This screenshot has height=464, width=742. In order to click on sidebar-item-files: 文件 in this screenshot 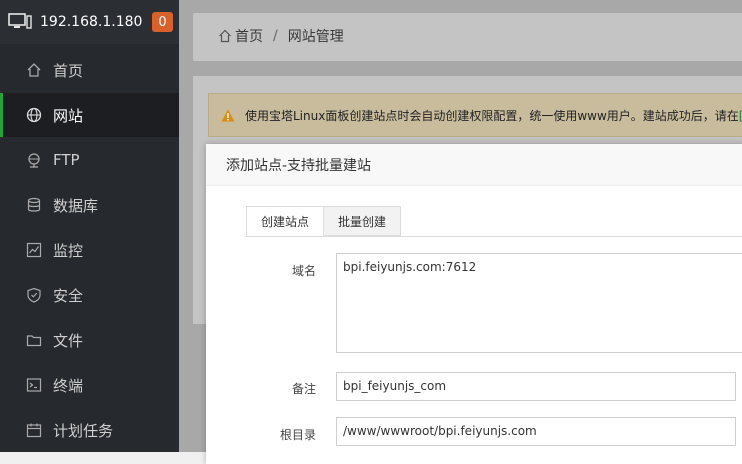, I will do `click(89, 340)`.